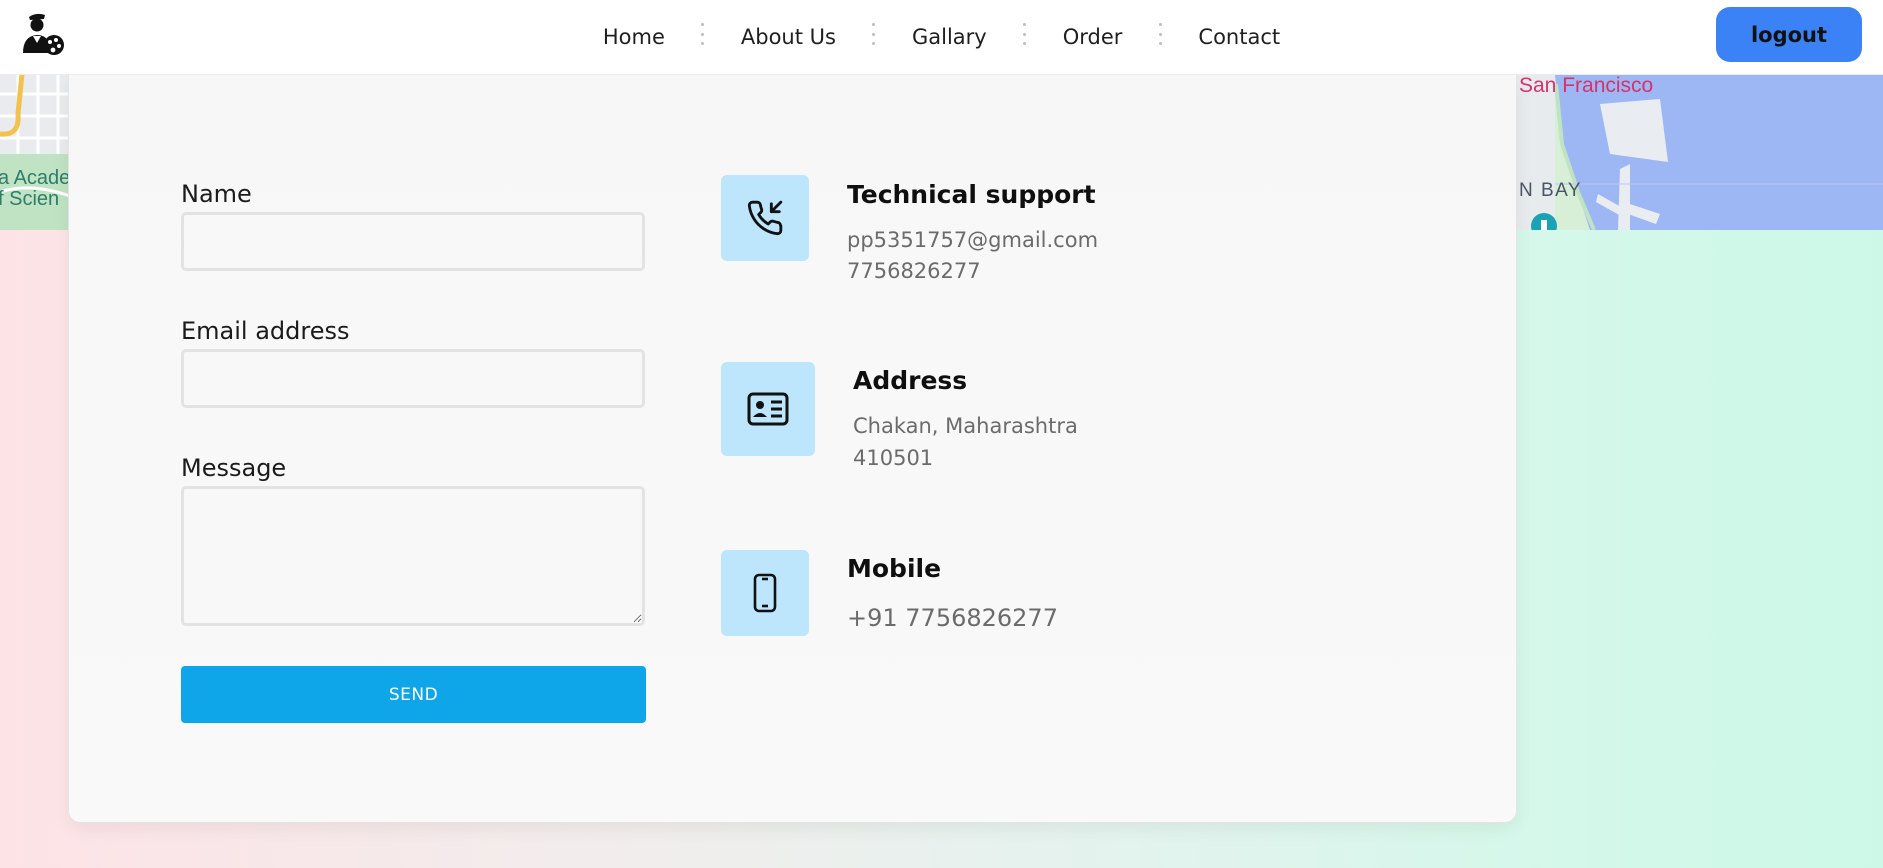  Describe the element at coordinates (894, 568) in the screenshot. I see `mobile-title: Mobile` at that location.